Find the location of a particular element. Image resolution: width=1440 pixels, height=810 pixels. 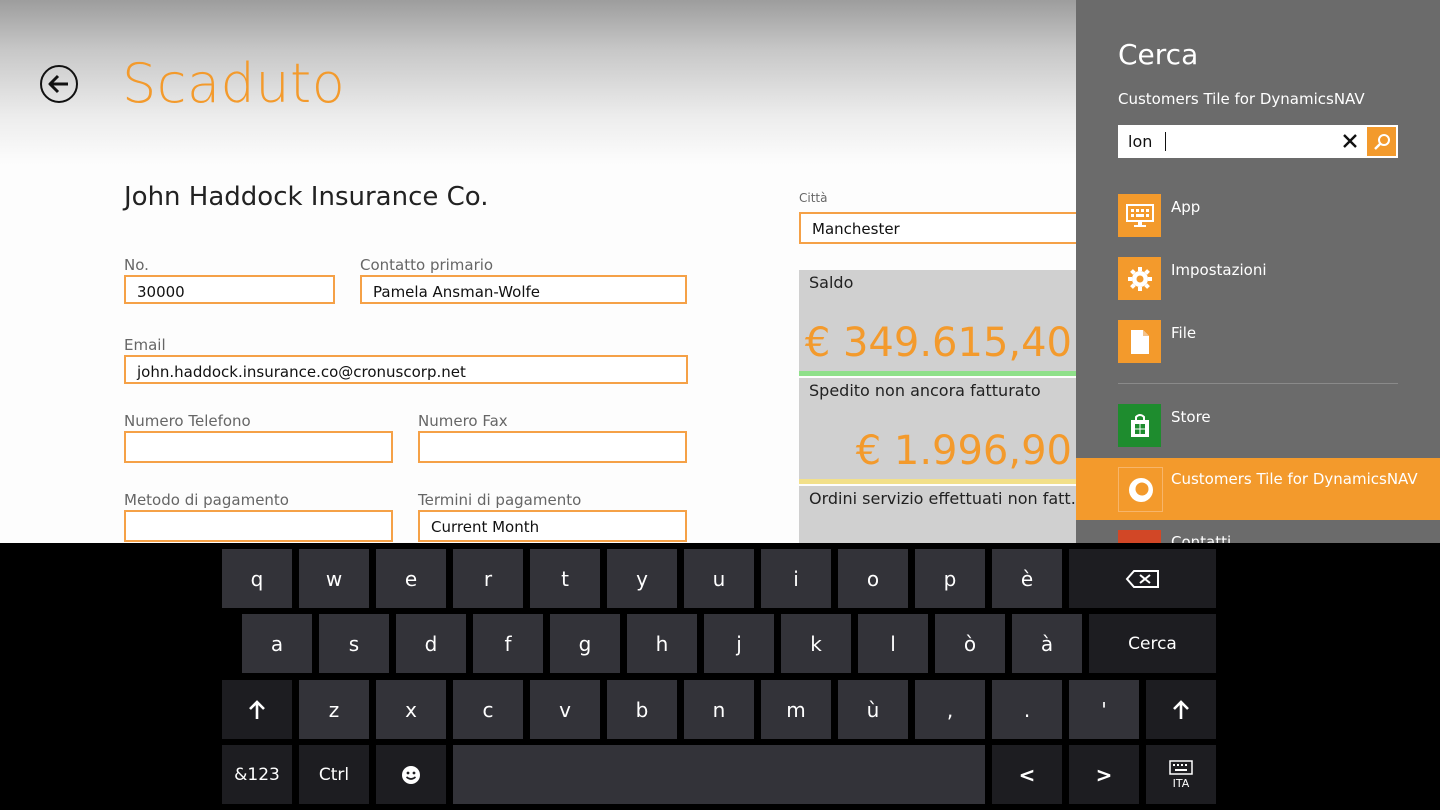

cursor-right-key: > is located at coordinates (1104, 774).